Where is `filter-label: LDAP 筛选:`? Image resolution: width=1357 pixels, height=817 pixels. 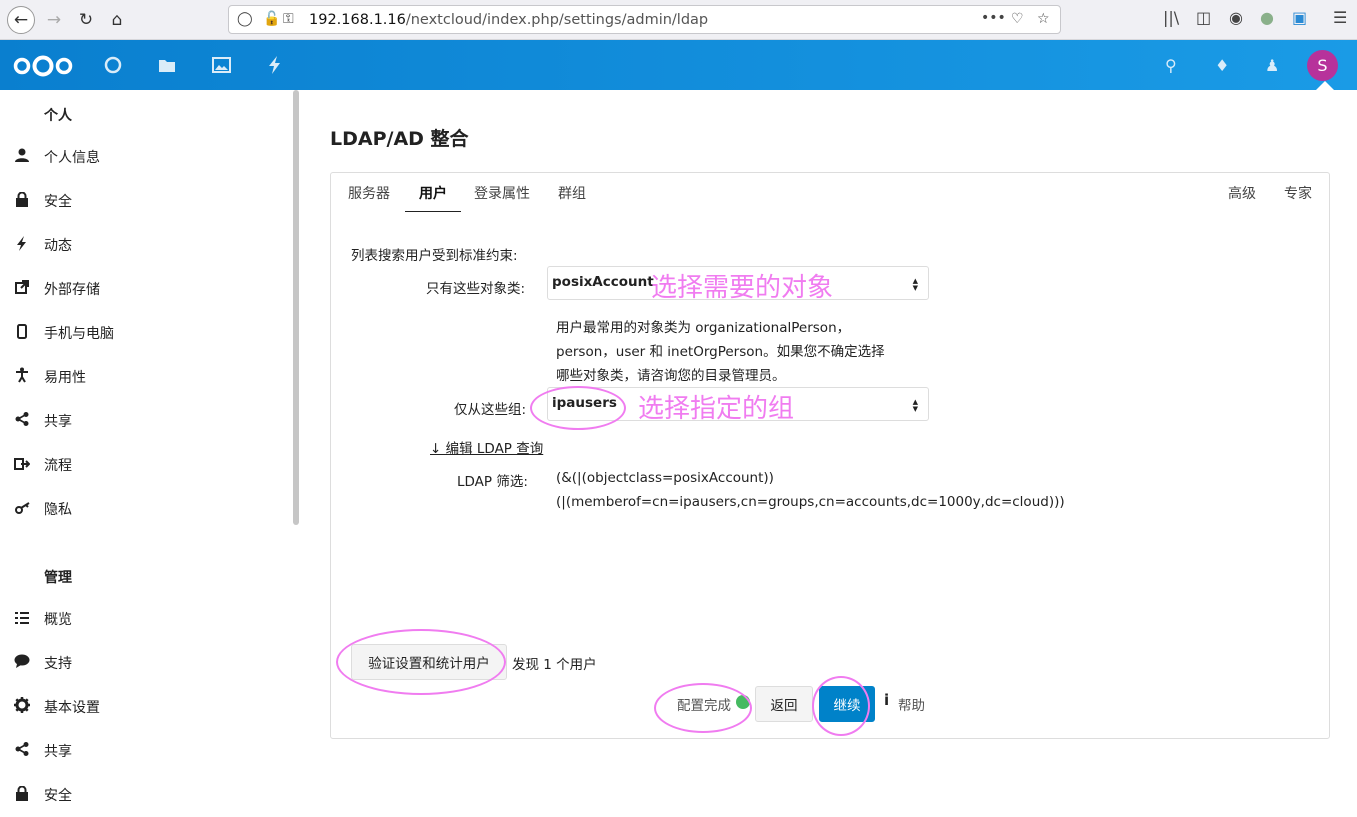 filter-label: LDAP 筛选: is located at coordinates (492, 482).